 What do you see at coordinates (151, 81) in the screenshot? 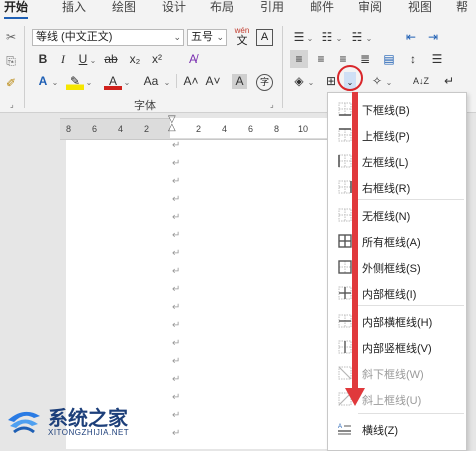
I see `change-case-button: Aa` at bounding box center [151, 81].